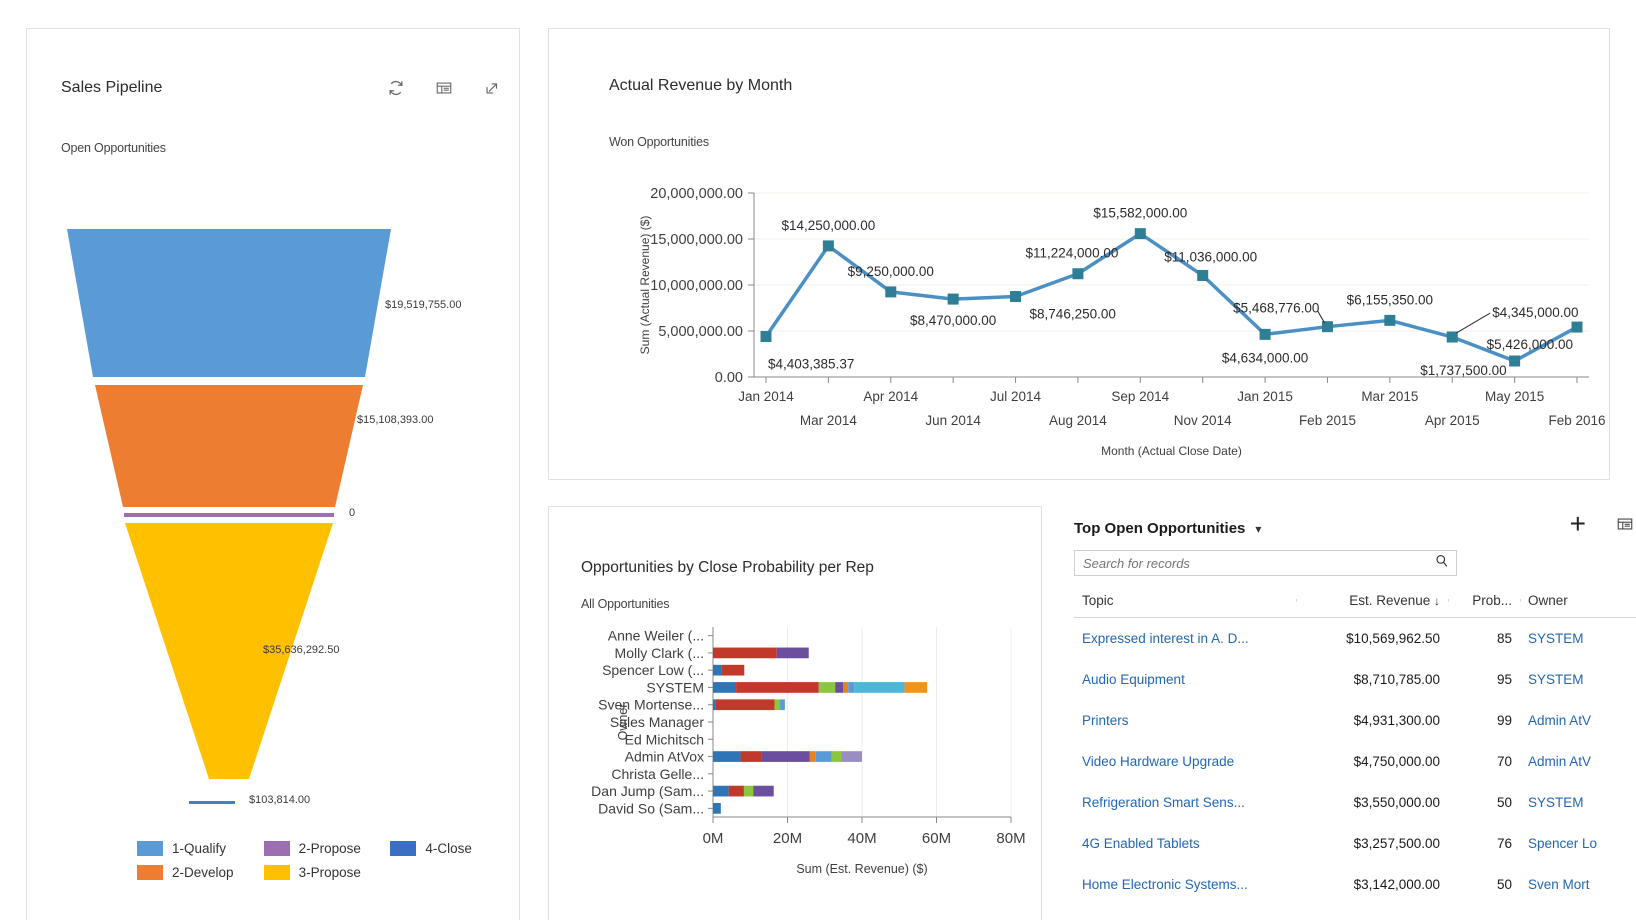 This screenshot has height=920, width=1636. I want to click on leader-line, so click(1473, 323).